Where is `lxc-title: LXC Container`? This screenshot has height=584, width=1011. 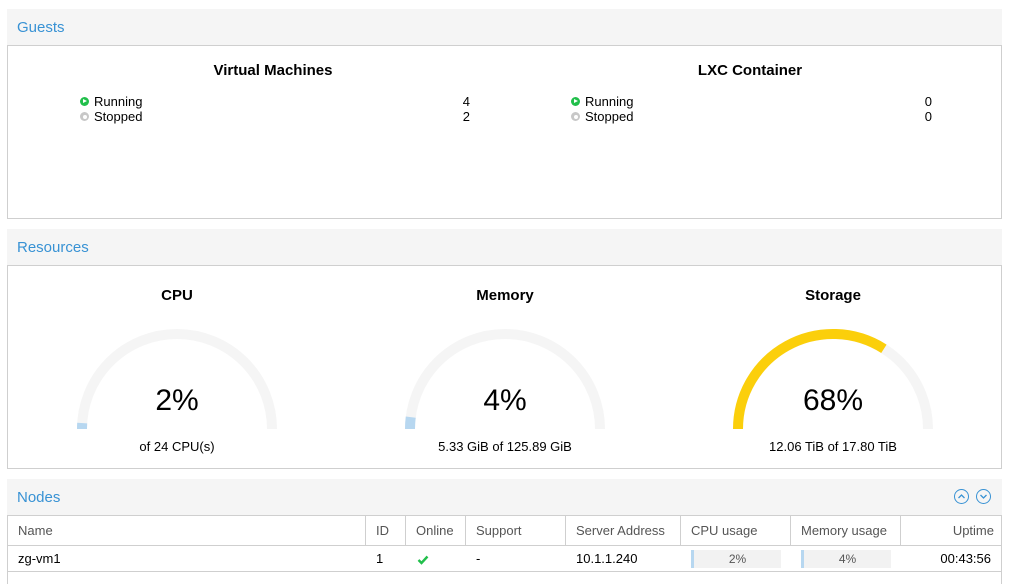
lxc-title: LXC Container is located at coordinates (750, 70).